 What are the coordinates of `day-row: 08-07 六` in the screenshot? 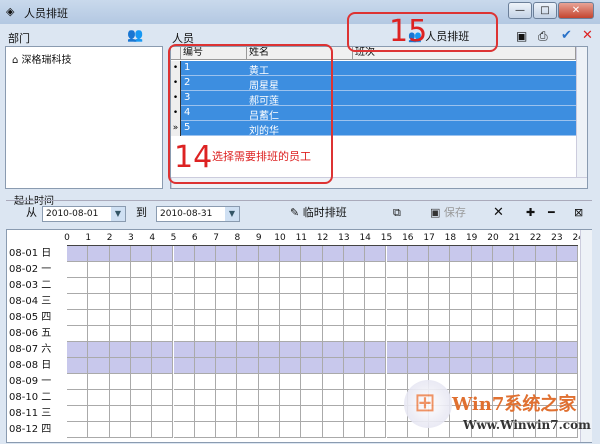 It's located at (294, 350).